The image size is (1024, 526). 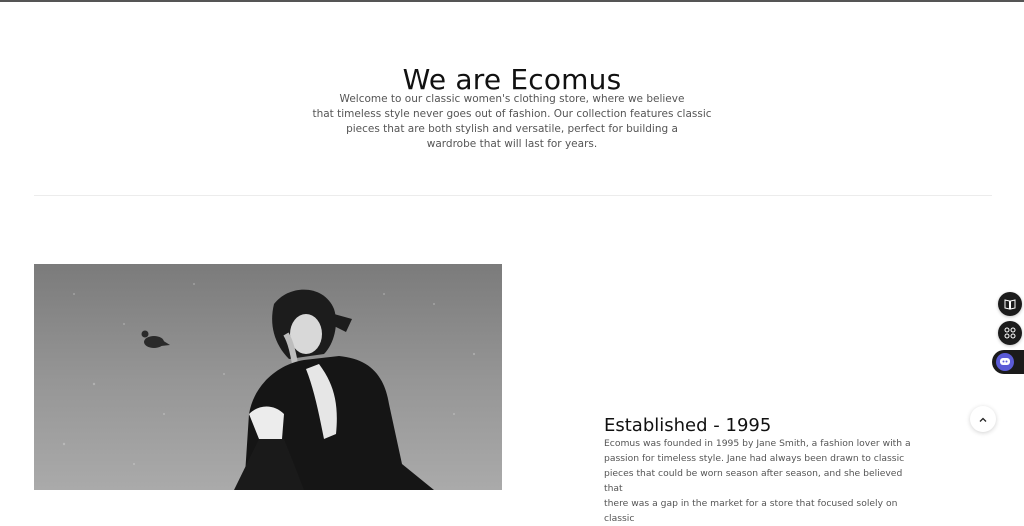 I want to click on docs-button, so click(x=1010, y=304).